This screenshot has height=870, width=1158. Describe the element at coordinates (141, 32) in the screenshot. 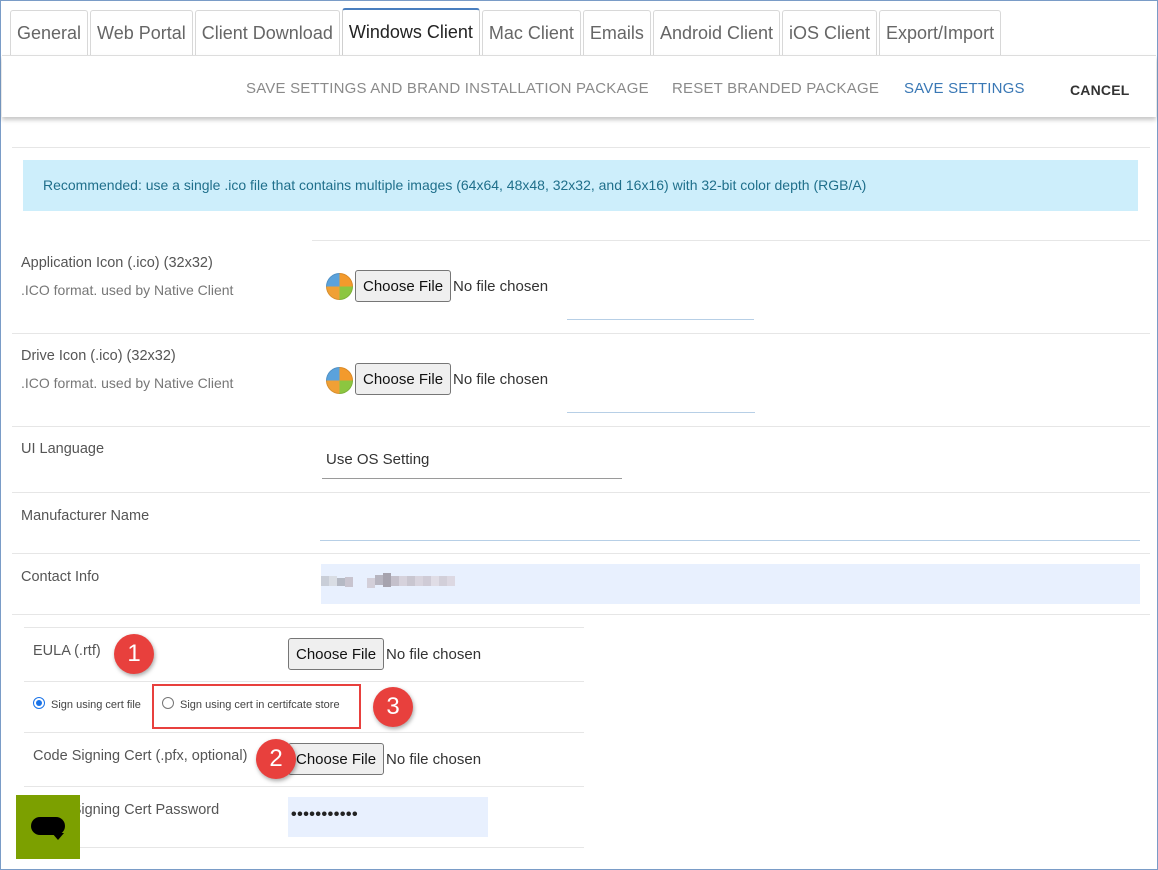

I see `tab-web-portal: Web Portal` at that location.